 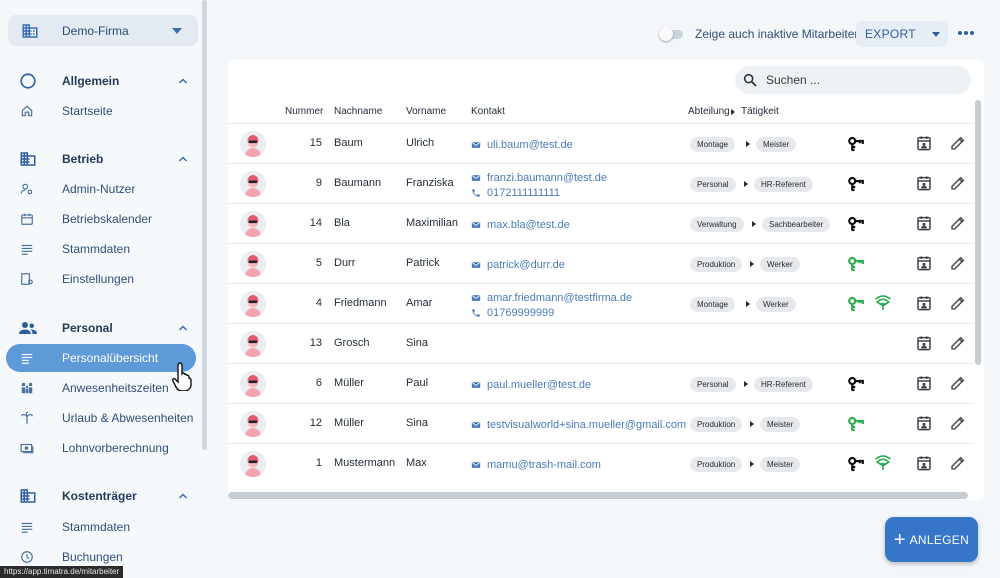 What do you see at coordinates (28, 159) in the screenshot?
I see `building-icon` at bounding box center [28, 159].